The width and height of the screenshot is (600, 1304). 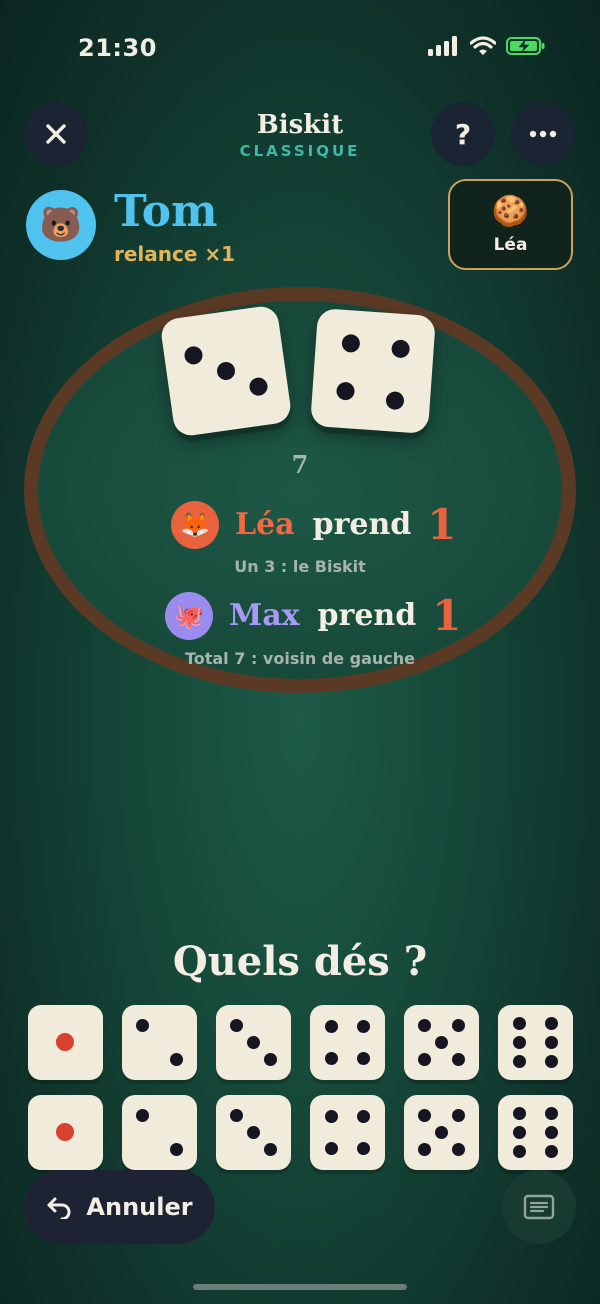 I want to click on current-player-avatar: 🐻, so click(x=61, y=225).